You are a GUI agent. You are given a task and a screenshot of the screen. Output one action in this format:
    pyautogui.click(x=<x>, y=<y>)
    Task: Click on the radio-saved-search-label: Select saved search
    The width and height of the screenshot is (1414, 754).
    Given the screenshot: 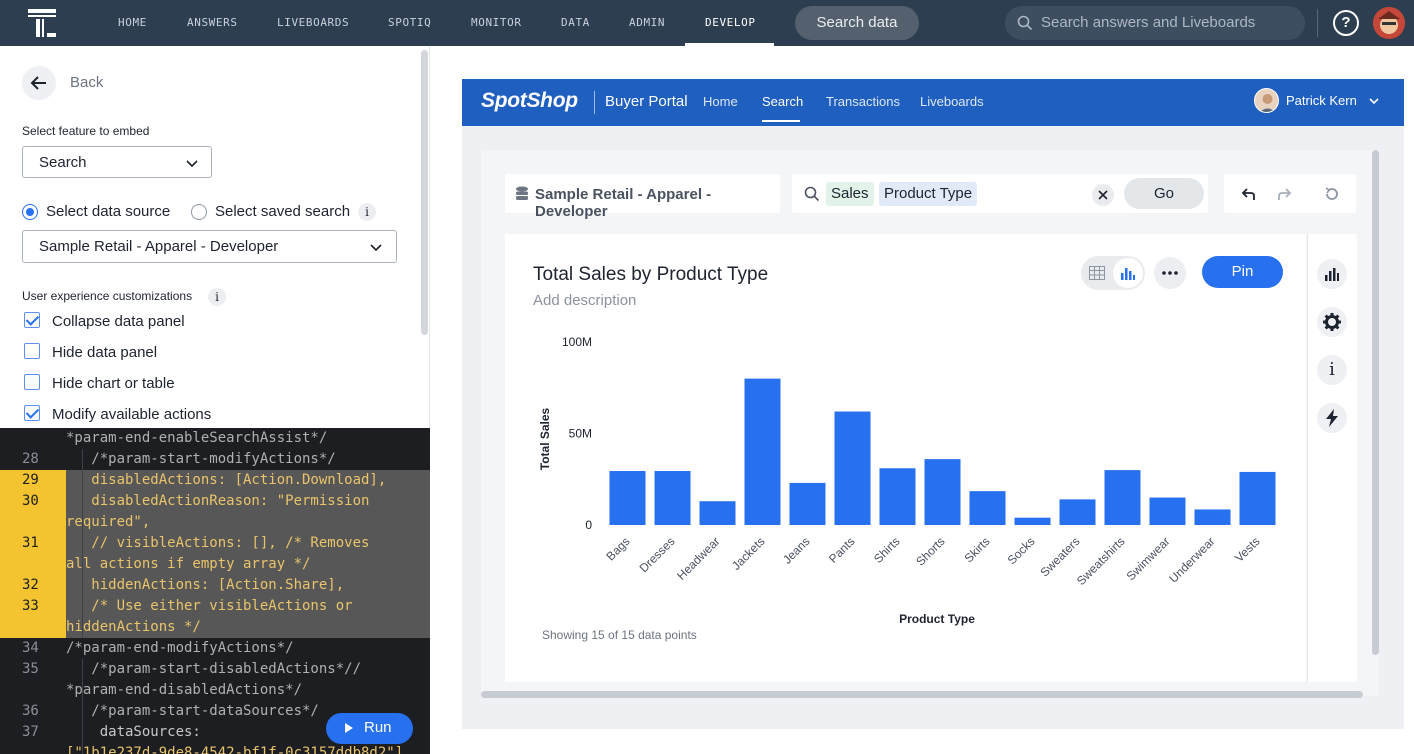 What is the action you would take?
    pyautogui.click(x=282, y=211)
    